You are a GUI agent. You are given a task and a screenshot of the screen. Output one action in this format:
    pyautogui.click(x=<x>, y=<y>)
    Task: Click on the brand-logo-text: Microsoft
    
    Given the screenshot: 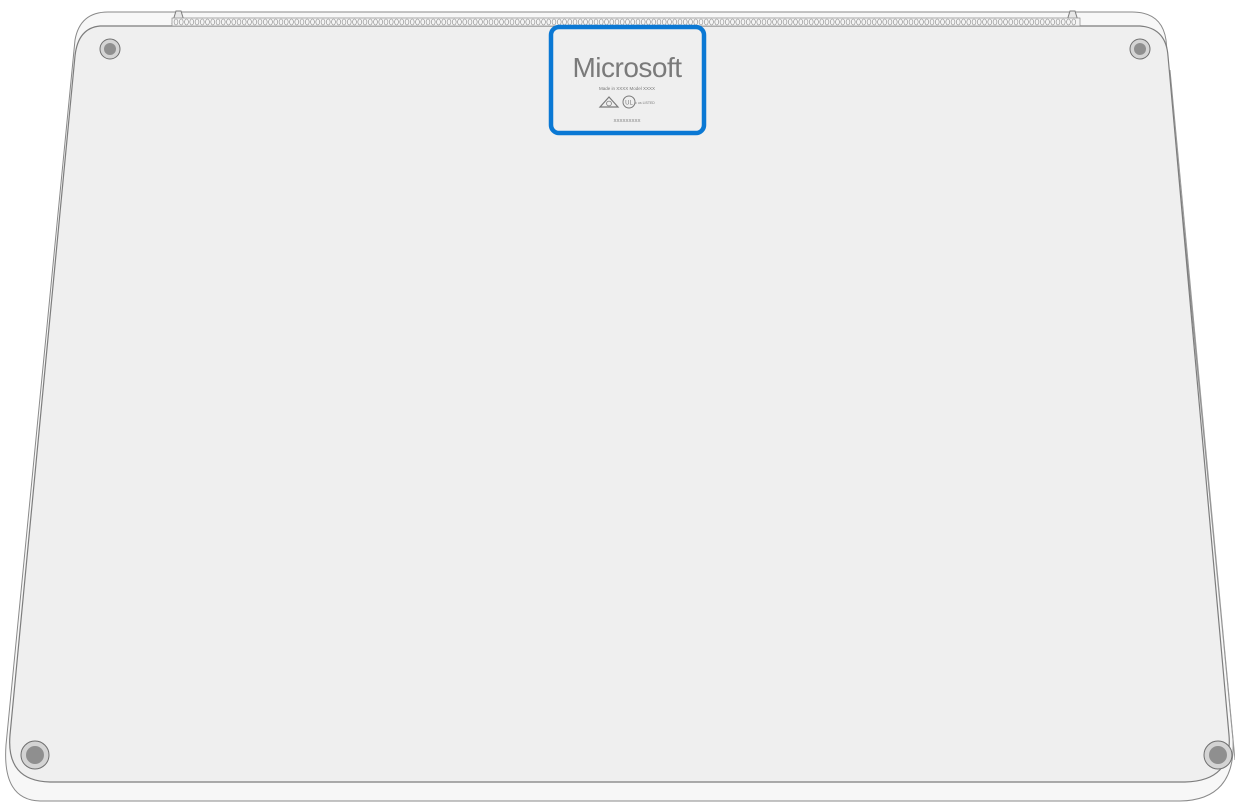 What is the action you would take?
    pyautogui.click(x=627, y=67)
    